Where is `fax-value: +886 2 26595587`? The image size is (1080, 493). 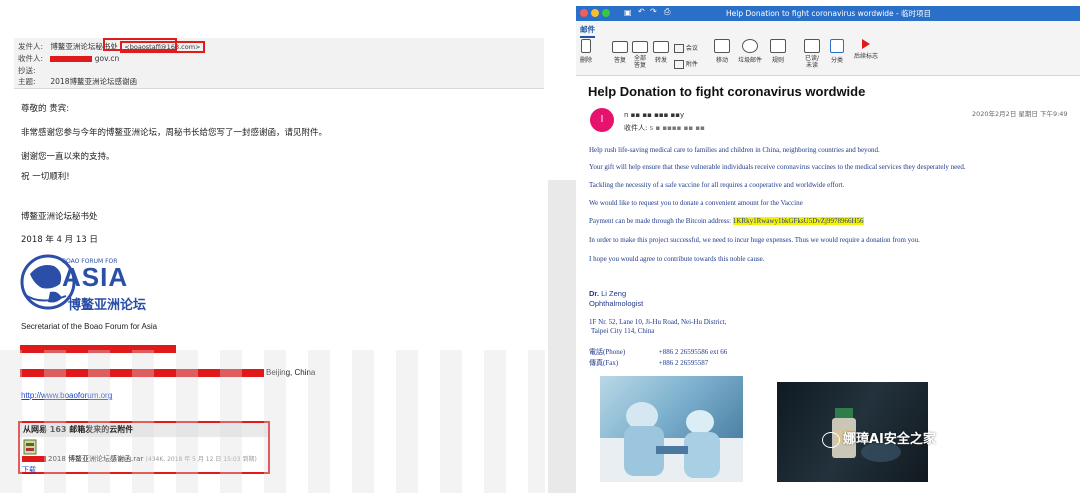 fax-value: +886 2 26595587 is located at coordinates (683, 363).